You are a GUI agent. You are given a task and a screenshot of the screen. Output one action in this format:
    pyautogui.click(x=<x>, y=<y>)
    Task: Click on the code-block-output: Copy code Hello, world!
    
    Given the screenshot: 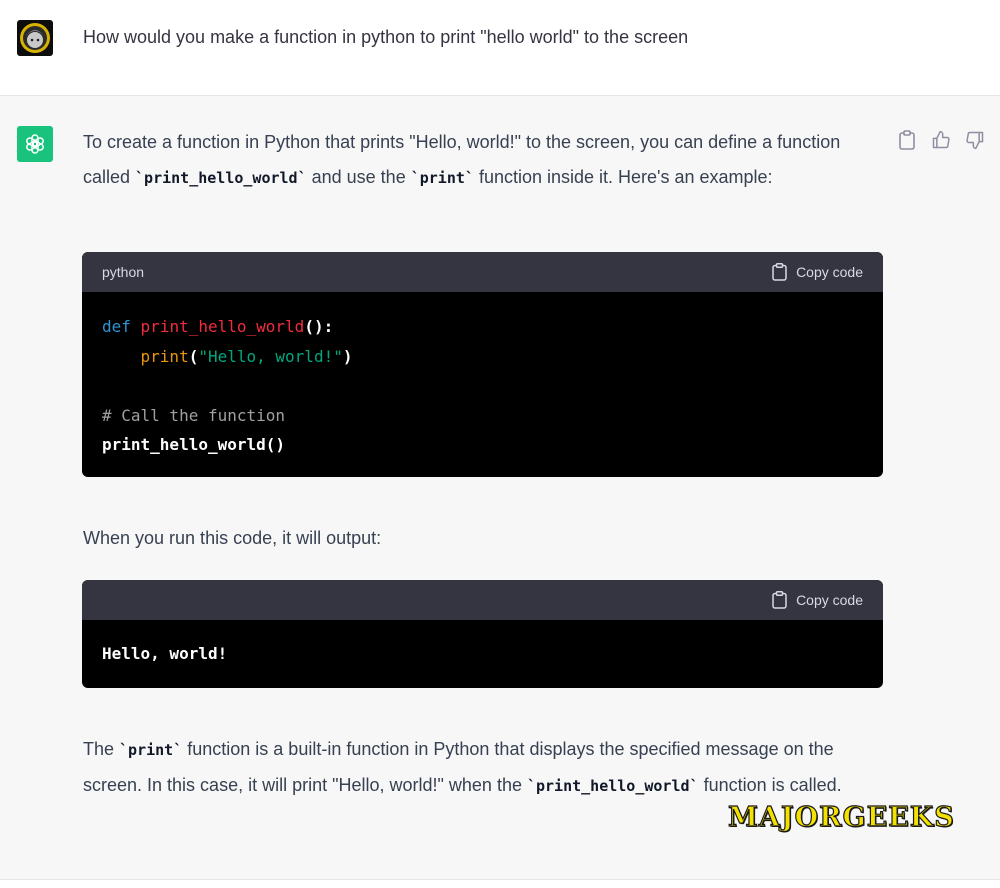 What is the action you would take?
    pyautogui.click(x=482, y=634)
    